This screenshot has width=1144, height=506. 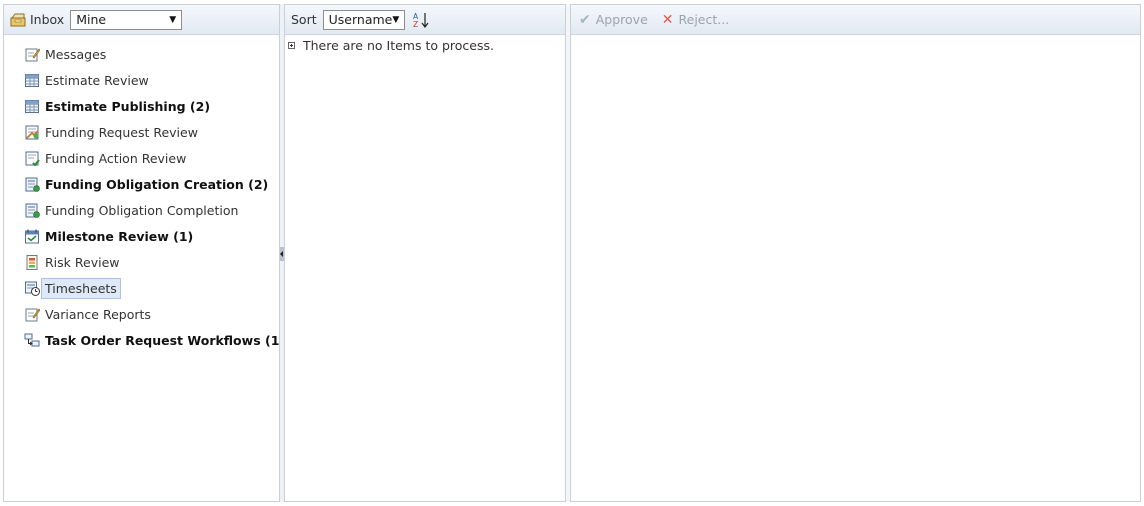 I want to click on workflow-list-item: Risk Review, so click(x=141, y=262).